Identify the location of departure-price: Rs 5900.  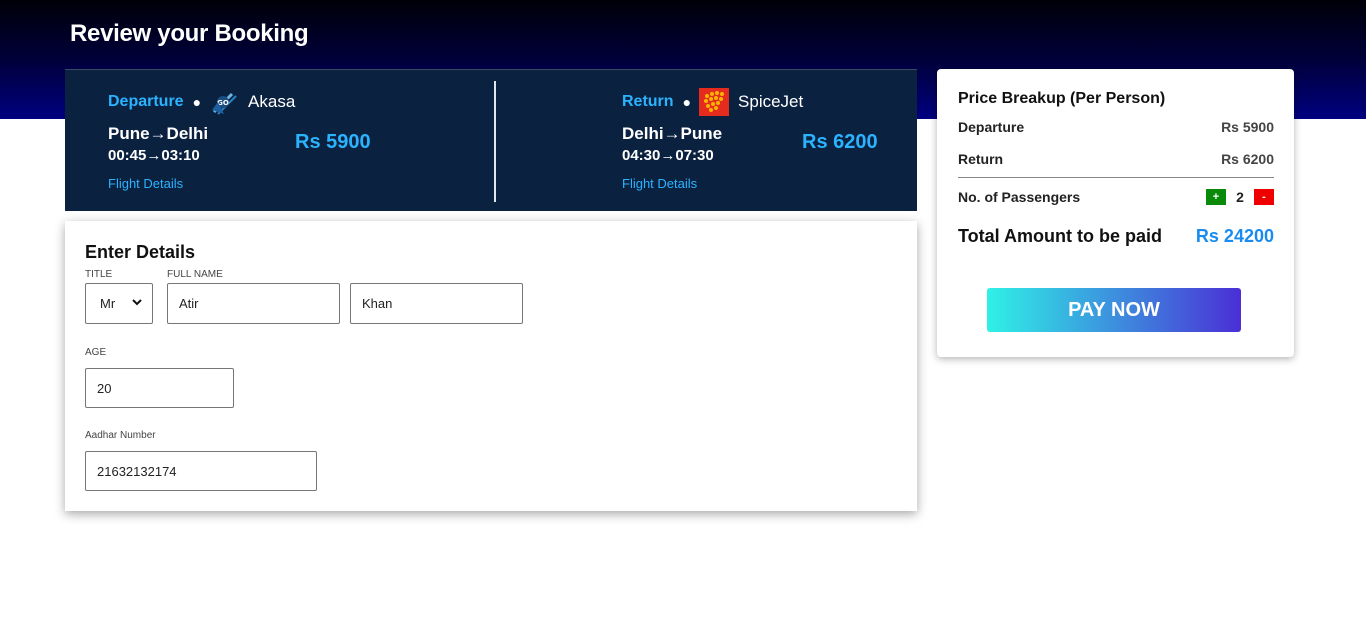
(333, 142).